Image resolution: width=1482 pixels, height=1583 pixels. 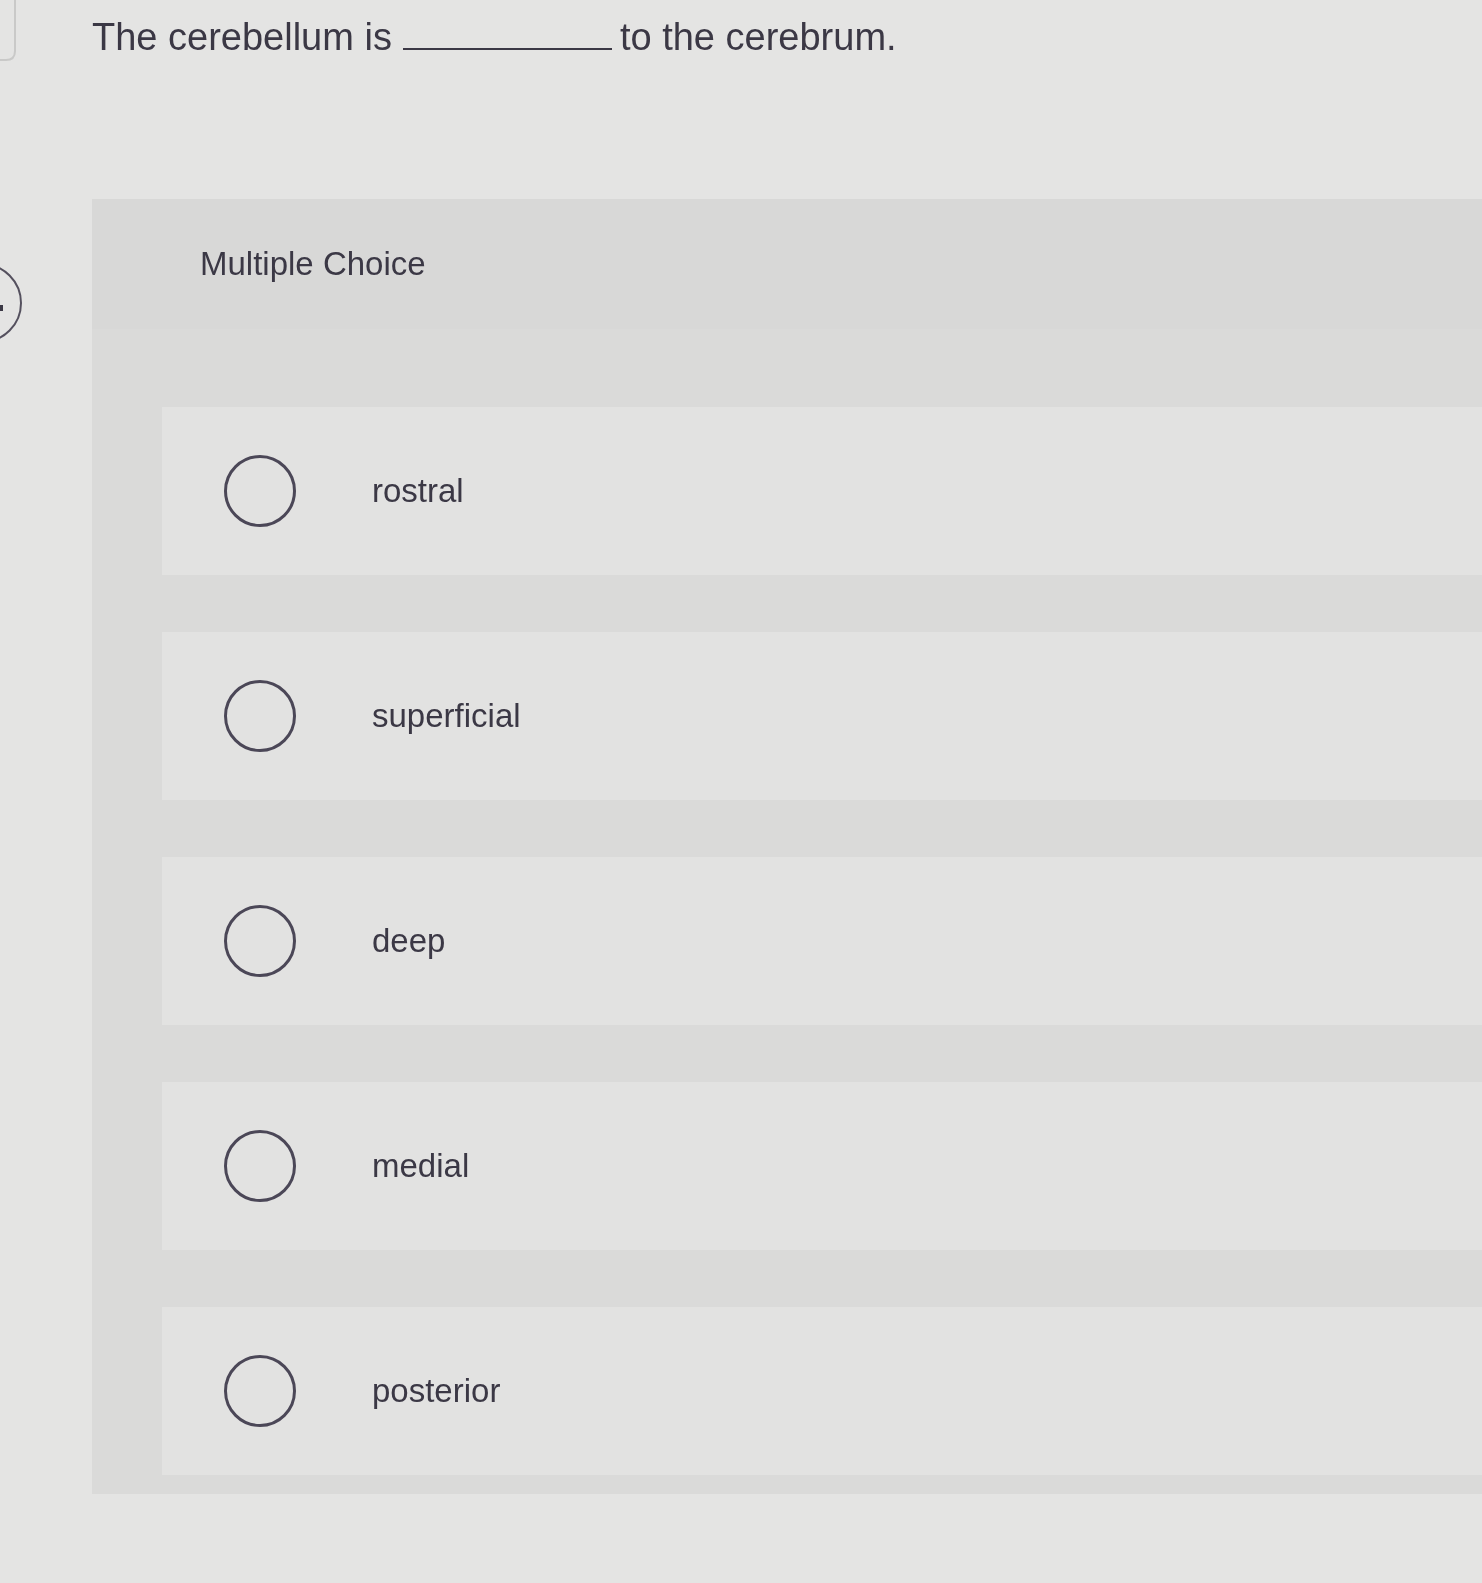 What do you see at coordinates (313, 264) in the screenshot?
I see `question-type-label: Multiple Choice` at bounding box center [313, 264].